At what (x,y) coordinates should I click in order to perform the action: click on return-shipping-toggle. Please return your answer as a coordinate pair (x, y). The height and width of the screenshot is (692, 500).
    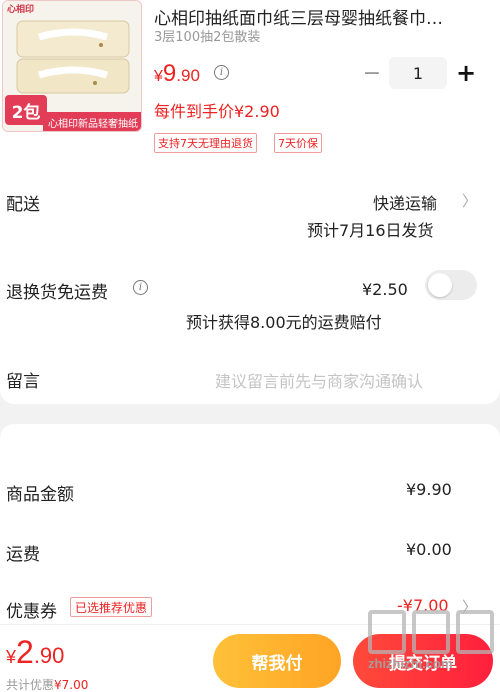
    Looking at the image, I should click on (451, 285).